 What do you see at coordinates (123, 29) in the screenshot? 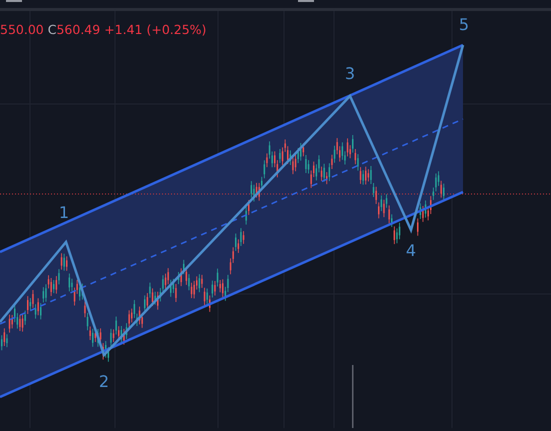
I see `change-value: +1.41` at bounding box center [123, 29].